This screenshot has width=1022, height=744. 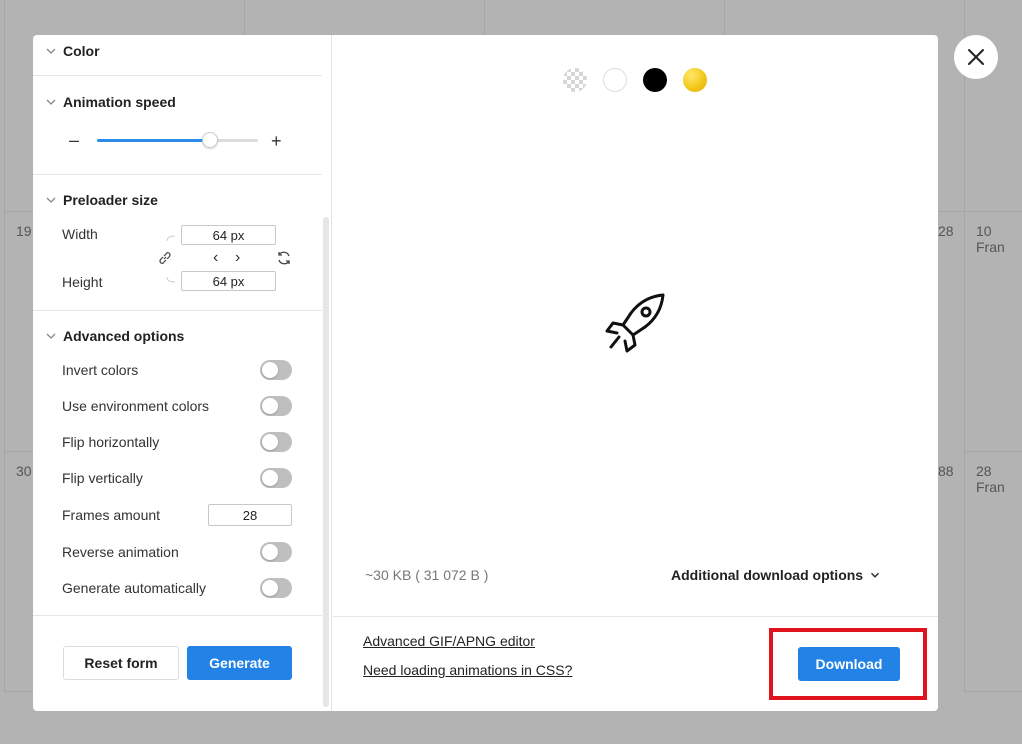 I want to click on use-env-colors-toggle, so click(x=276, y=406).